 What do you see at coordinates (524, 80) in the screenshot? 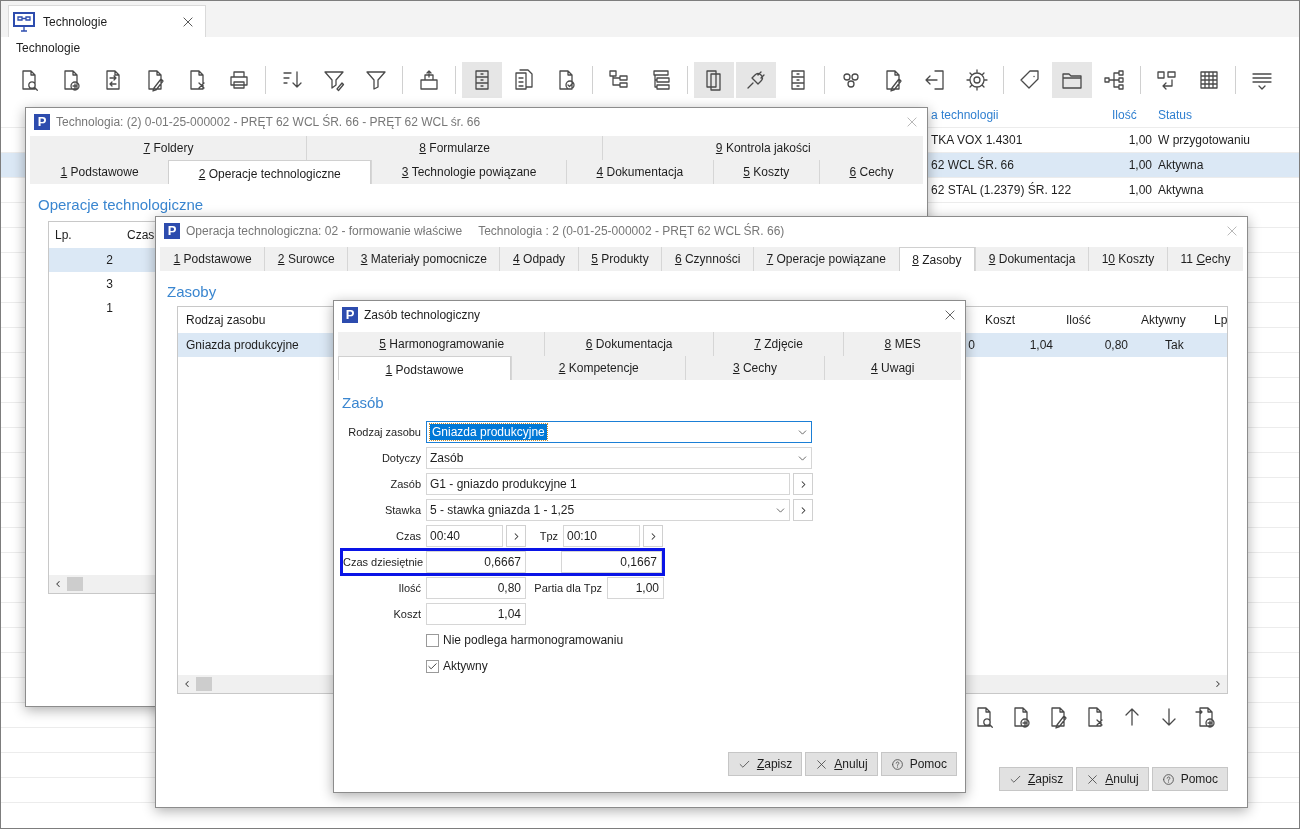
I see `doc-list-icon` at bounding box center [524, 80].